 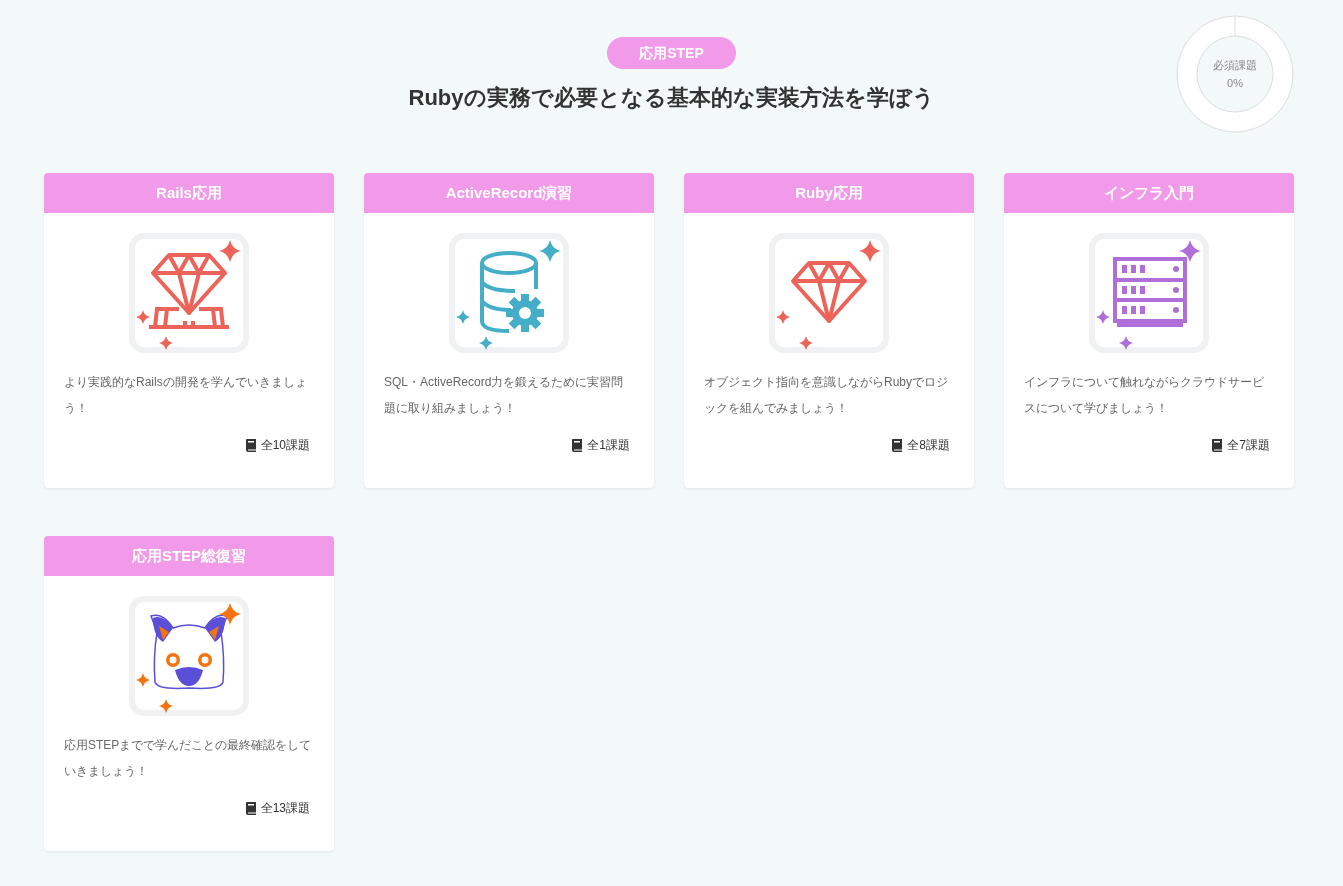 What do you see at coordinates (509, 193) in the screenshot?
I see `course-title: ActiveRecord演習` at bounding box center [509, 193].